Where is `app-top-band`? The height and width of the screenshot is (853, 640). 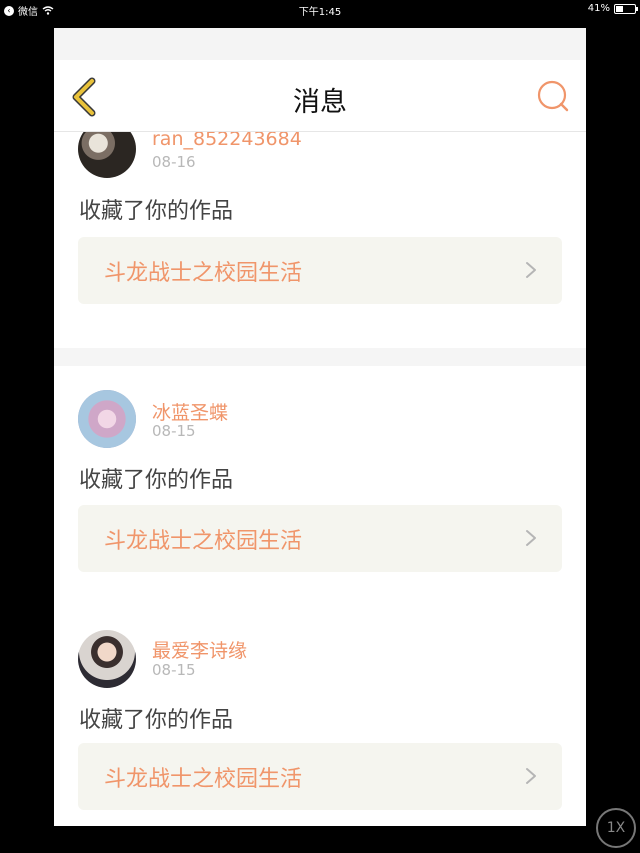
app-top-band is located at coordinates (320, 44).